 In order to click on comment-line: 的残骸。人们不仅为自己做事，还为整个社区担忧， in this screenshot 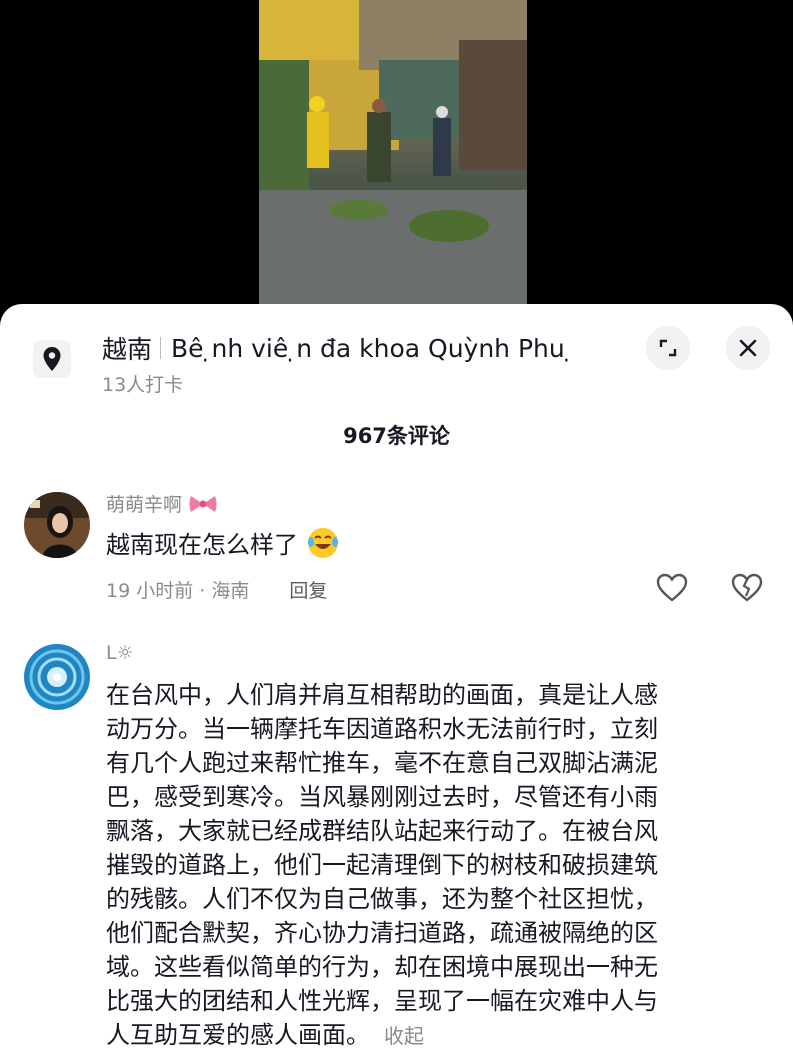, I will do `click(382, 899)`.